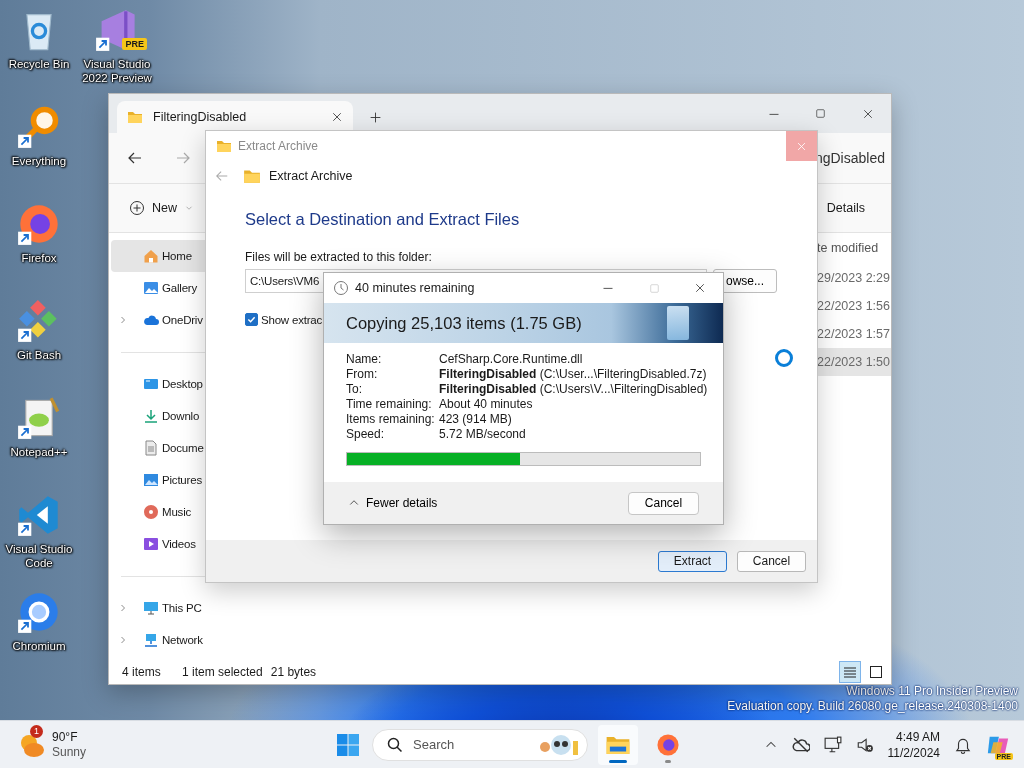 The image size is (1024, 768). What do you see at coordinates (185, 640) in the screenshot?
I see `sidebar-item: Network` at bounding box center [185, 640].